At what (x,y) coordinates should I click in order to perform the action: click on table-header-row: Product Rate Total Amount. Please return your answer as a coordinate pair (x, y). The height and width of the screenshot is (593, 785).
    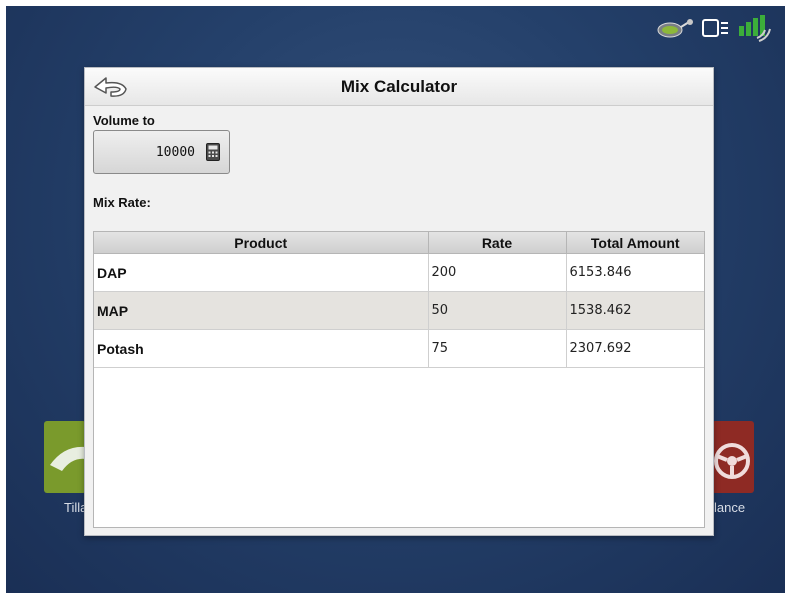
    Looking at the image, I should click on (399, 243).